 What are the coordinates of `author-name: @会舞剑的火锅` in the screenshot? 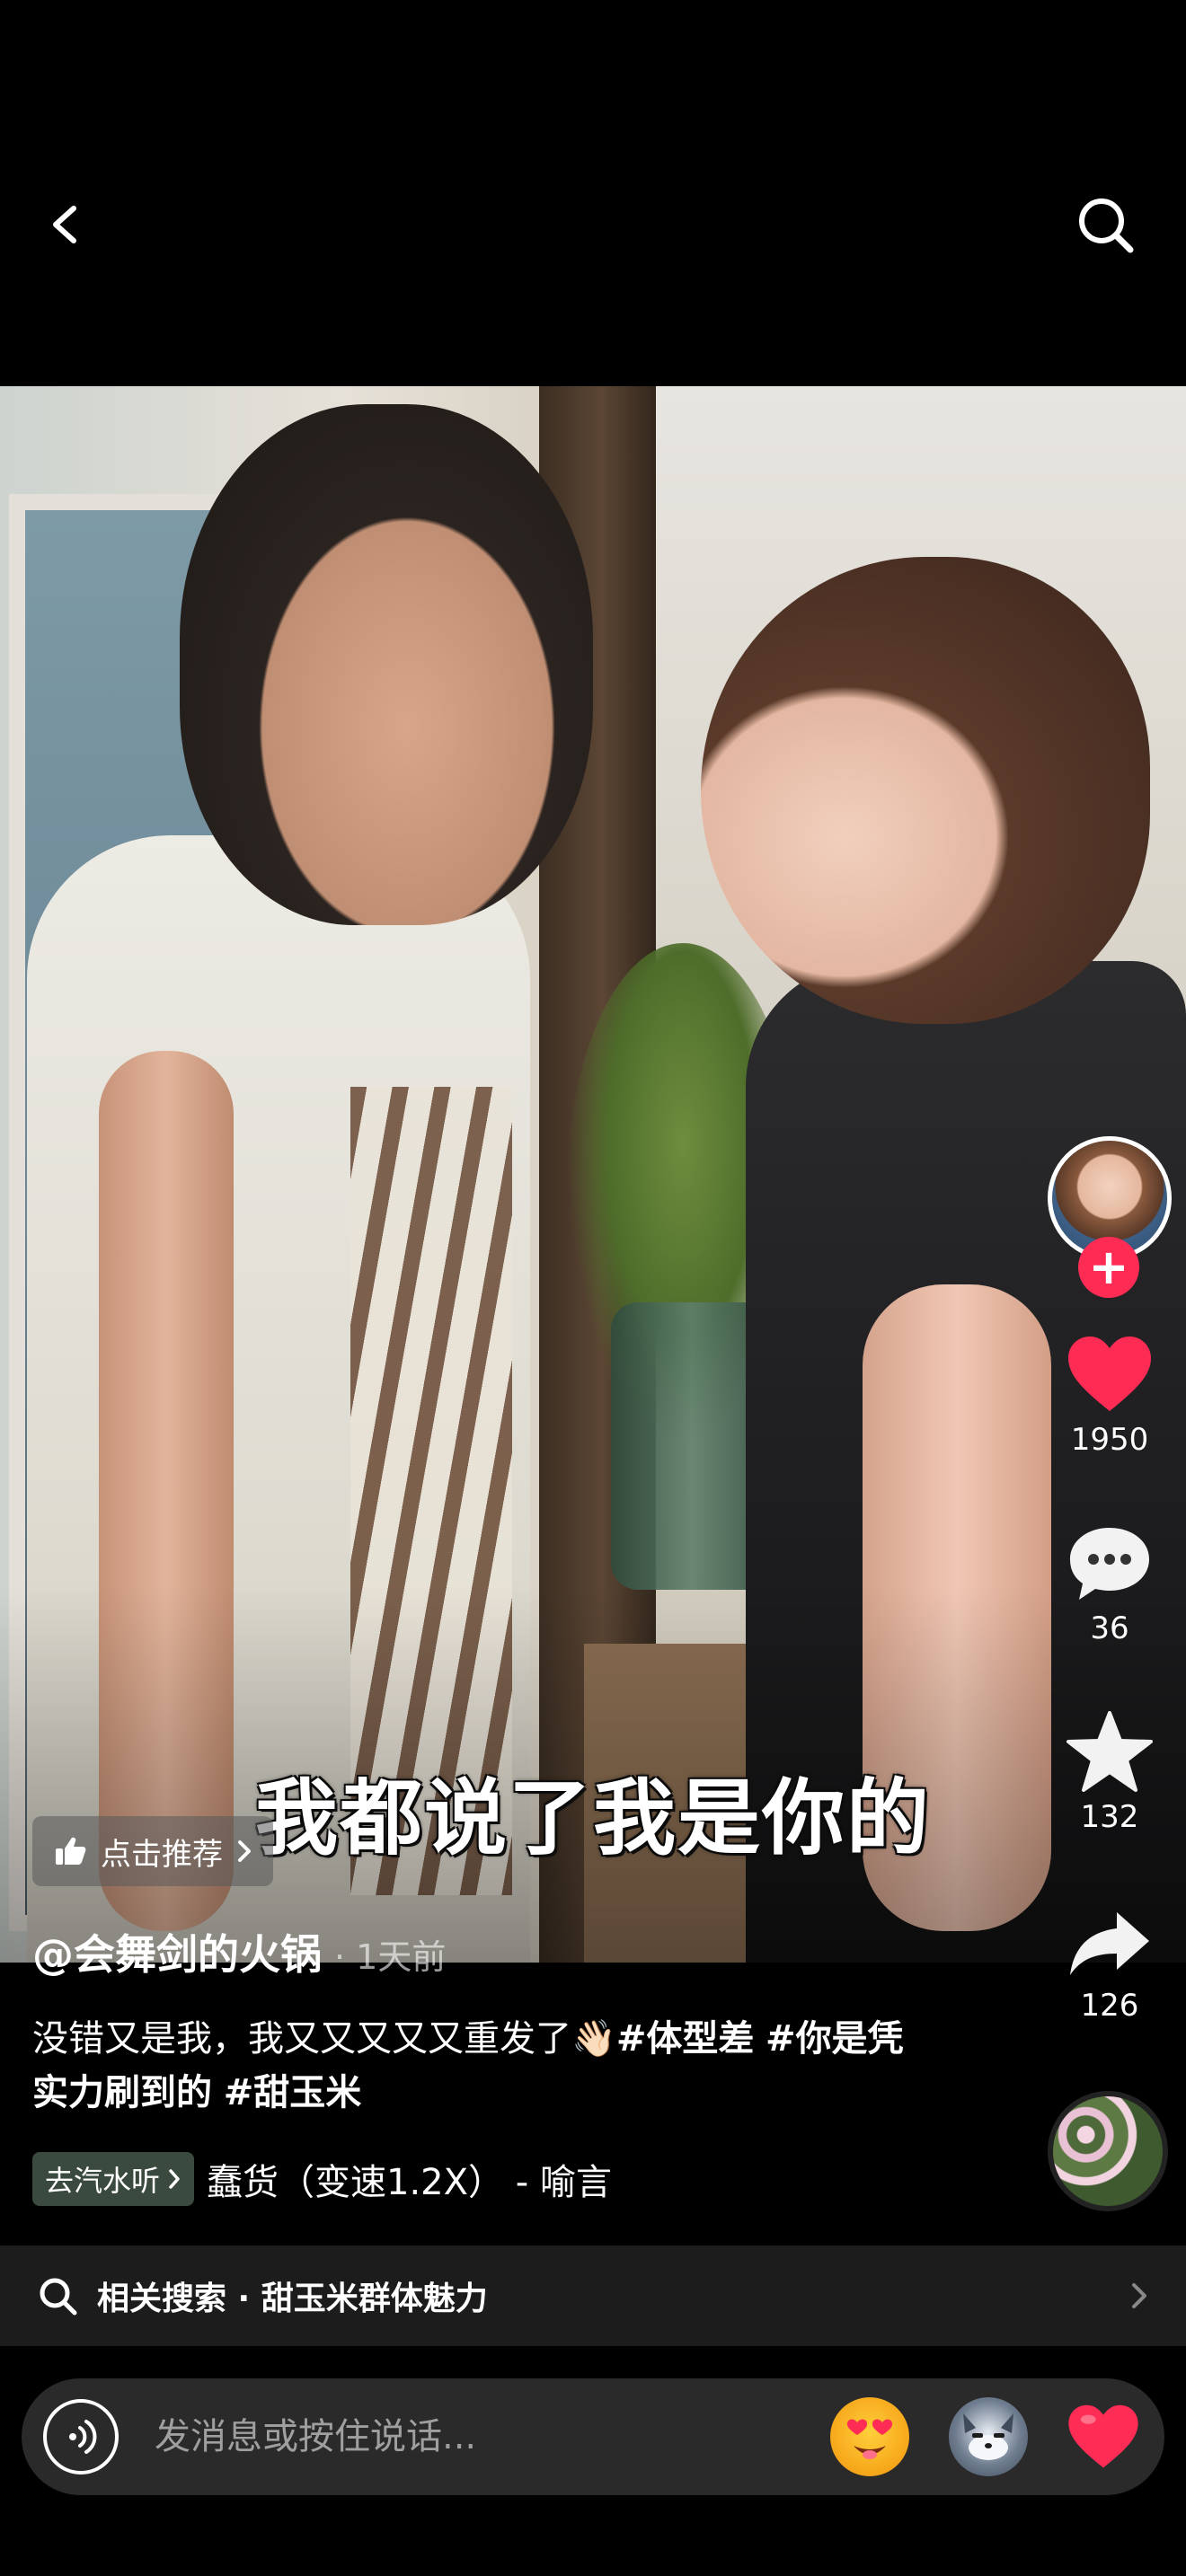 It's located at (177, 1951).